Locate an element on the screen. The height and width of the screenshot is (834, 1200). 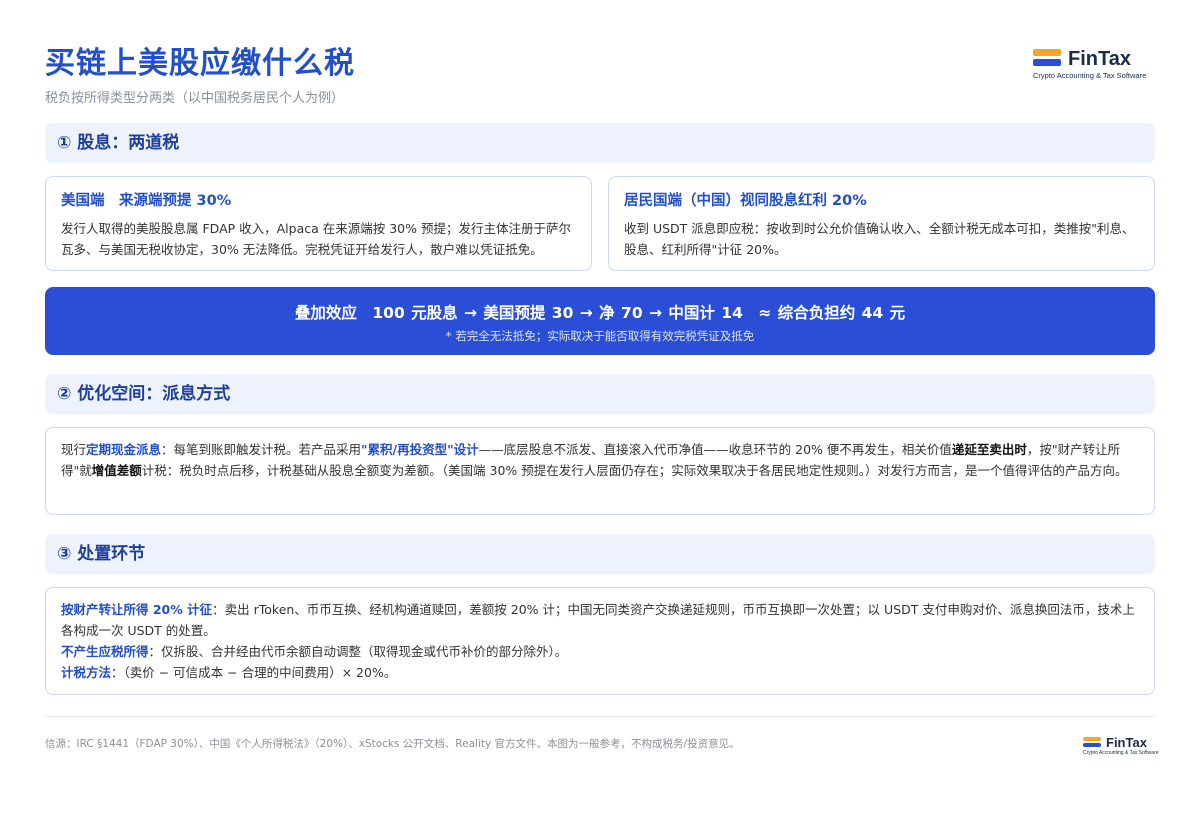
highlight-cash-dividend: 定期现金派息 is located at coordinates (124, 449).